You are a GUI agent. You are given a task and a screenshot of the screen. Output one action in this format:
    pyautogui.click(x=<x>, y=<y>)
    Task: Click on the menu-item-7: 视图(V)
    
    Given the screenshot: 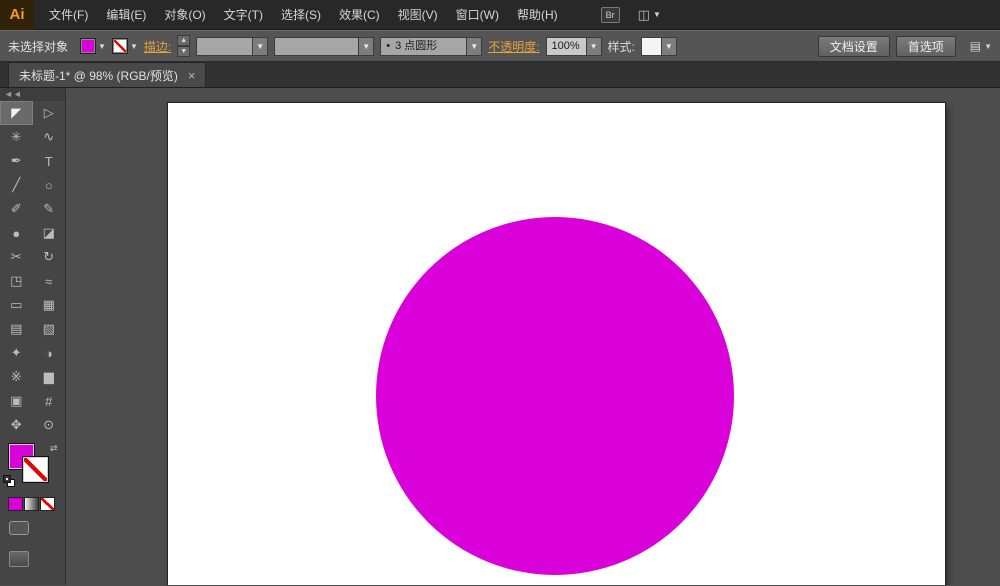 What is the action you would take?
    pyautogui.click(x=418, y=15)
    